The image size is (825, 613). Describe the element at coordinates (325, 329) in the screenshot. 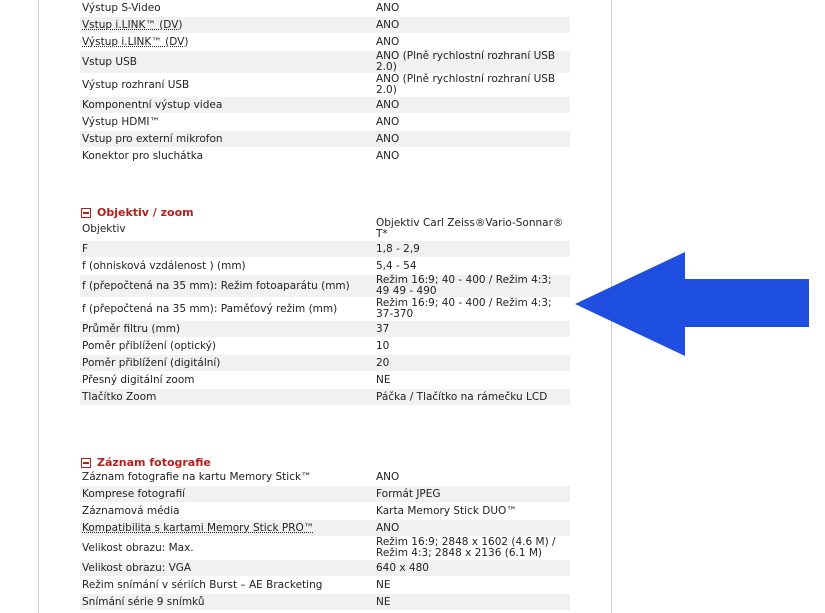

I see `spec-row: Průměr filtru (mm) 37` at that location.